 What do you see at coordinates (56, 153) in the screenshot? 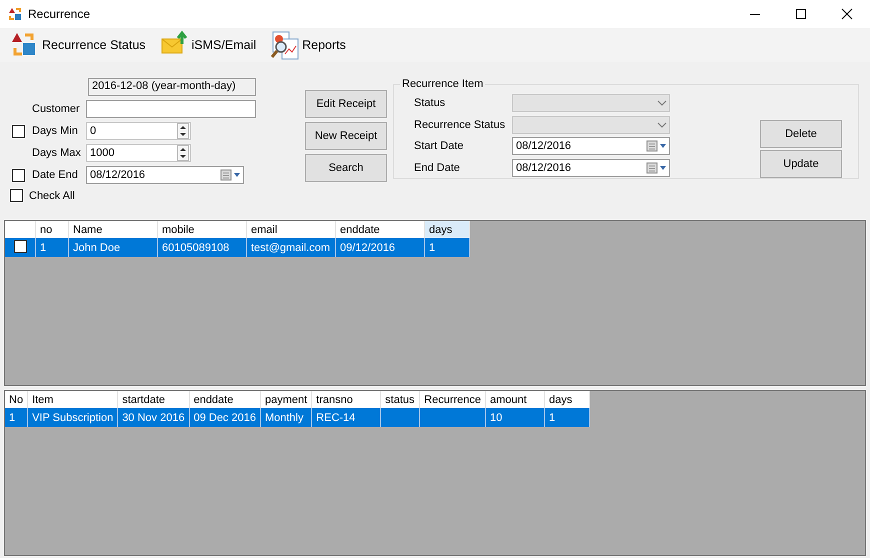
I see `field-label: Days Max` at bounding box center [56, 153].